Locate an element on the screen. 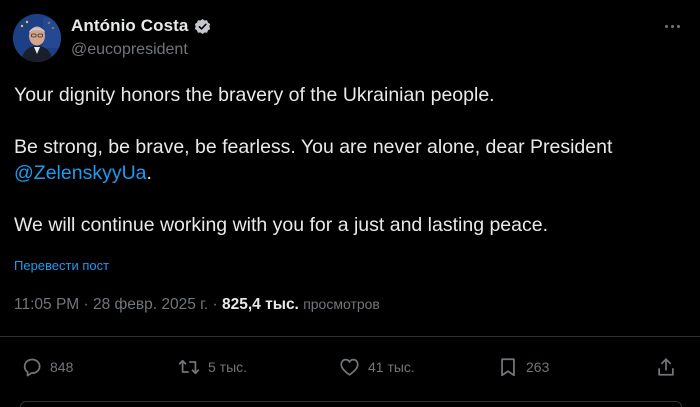 This screenshot has width=700, height=407. share-icon is located at coordinates (666, 367).